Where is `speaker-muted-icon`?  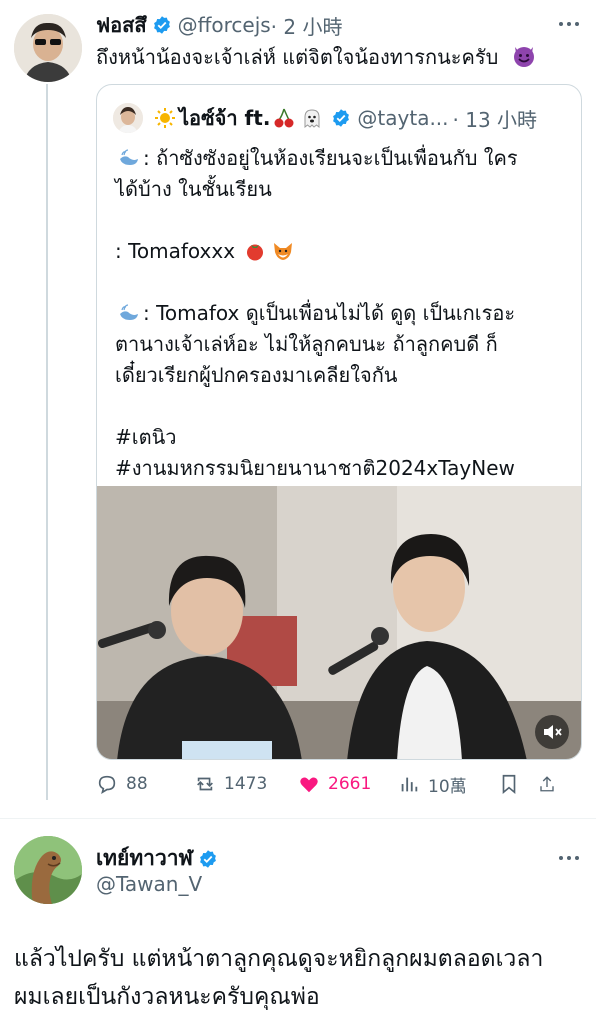 speaker-muted-icon is located at coordinates (553, 732).